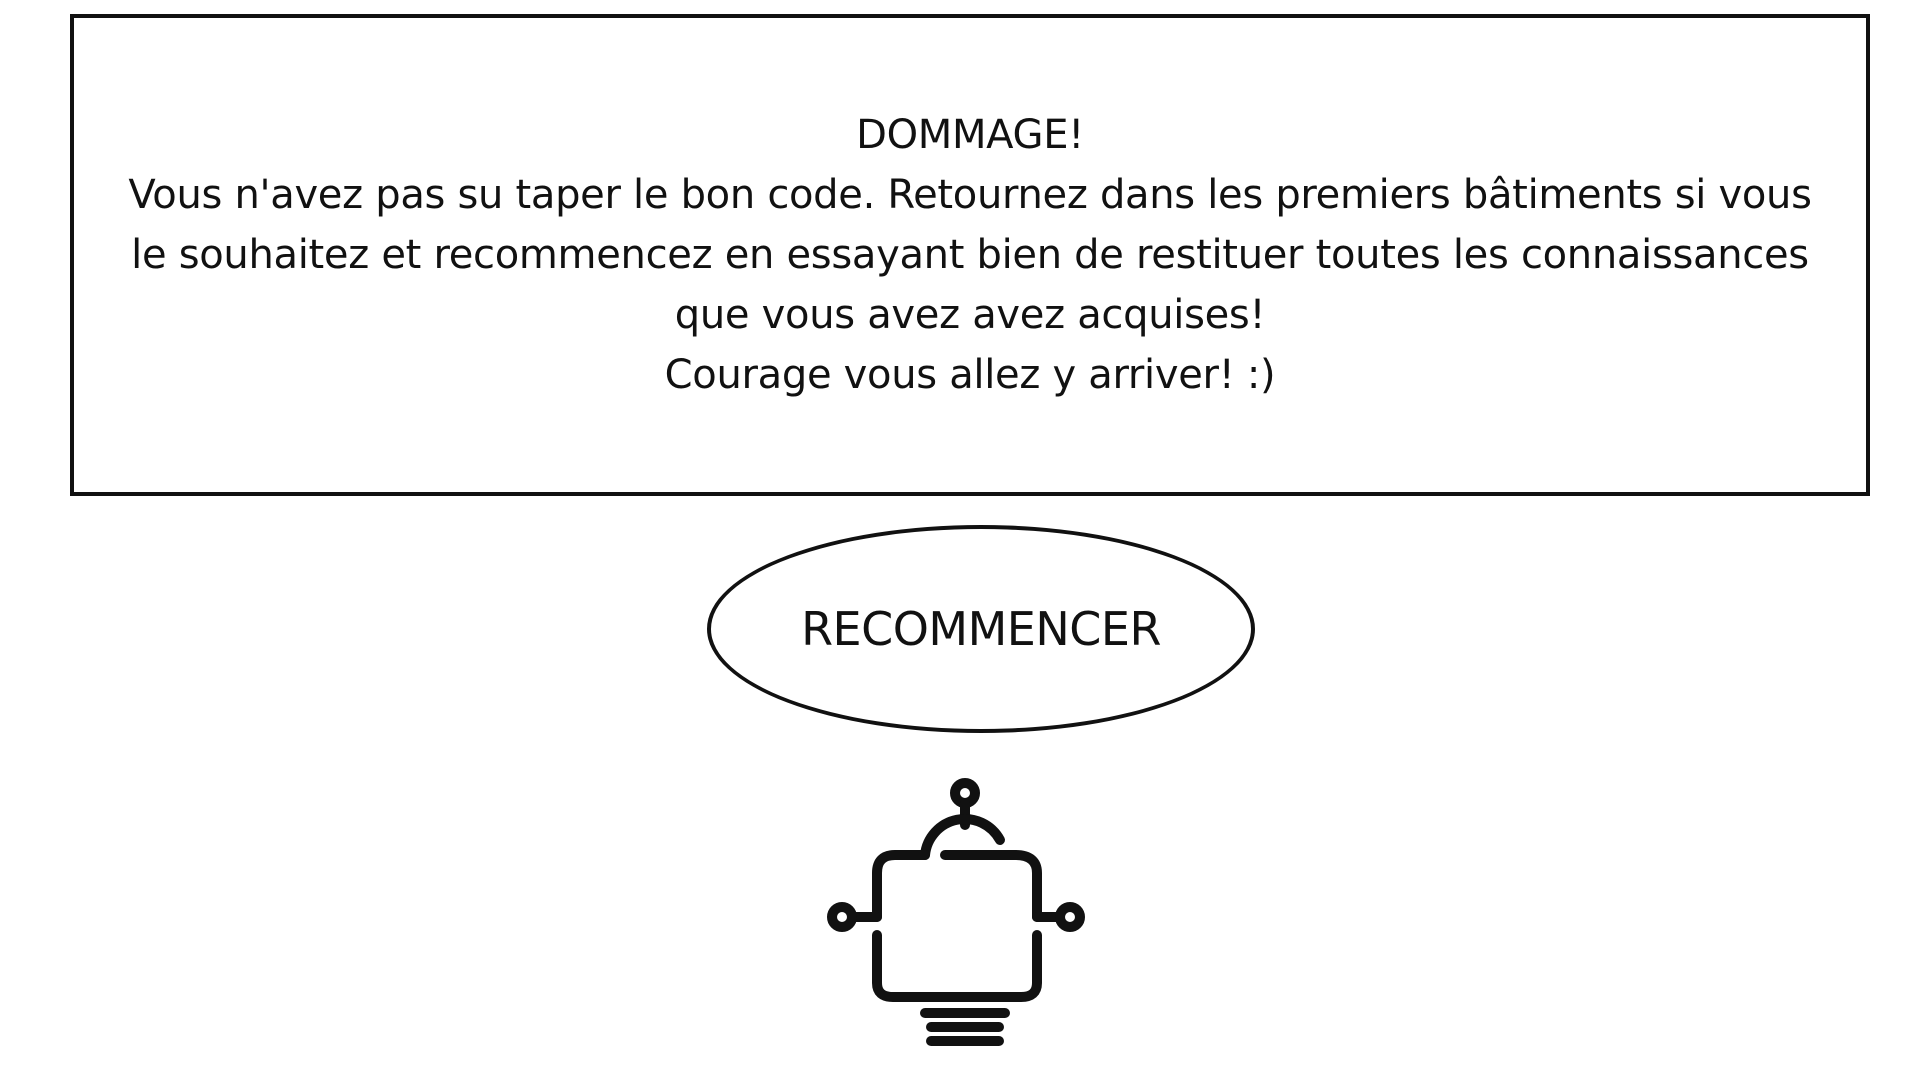 This screenshot has width=1920, height=1080. I want to click on restart-button: RECOMMENCER, so click(981, 629).